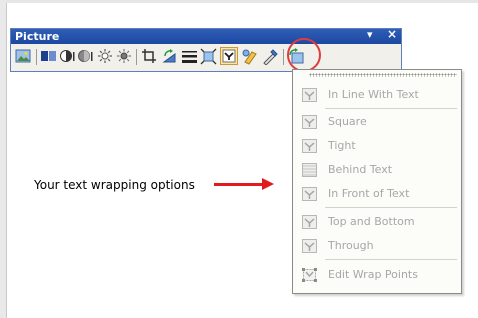  I want to click on picture-toolbar: Picture ▾ ×, so click(206, 49).